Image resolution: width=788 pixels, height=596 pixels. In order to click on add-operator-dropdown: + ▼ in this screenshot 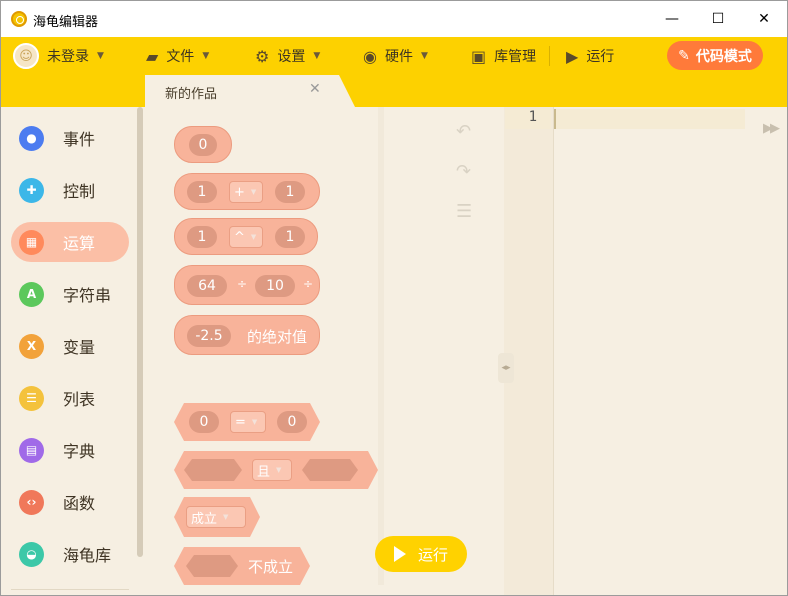, I will do `click(246, 192)`.